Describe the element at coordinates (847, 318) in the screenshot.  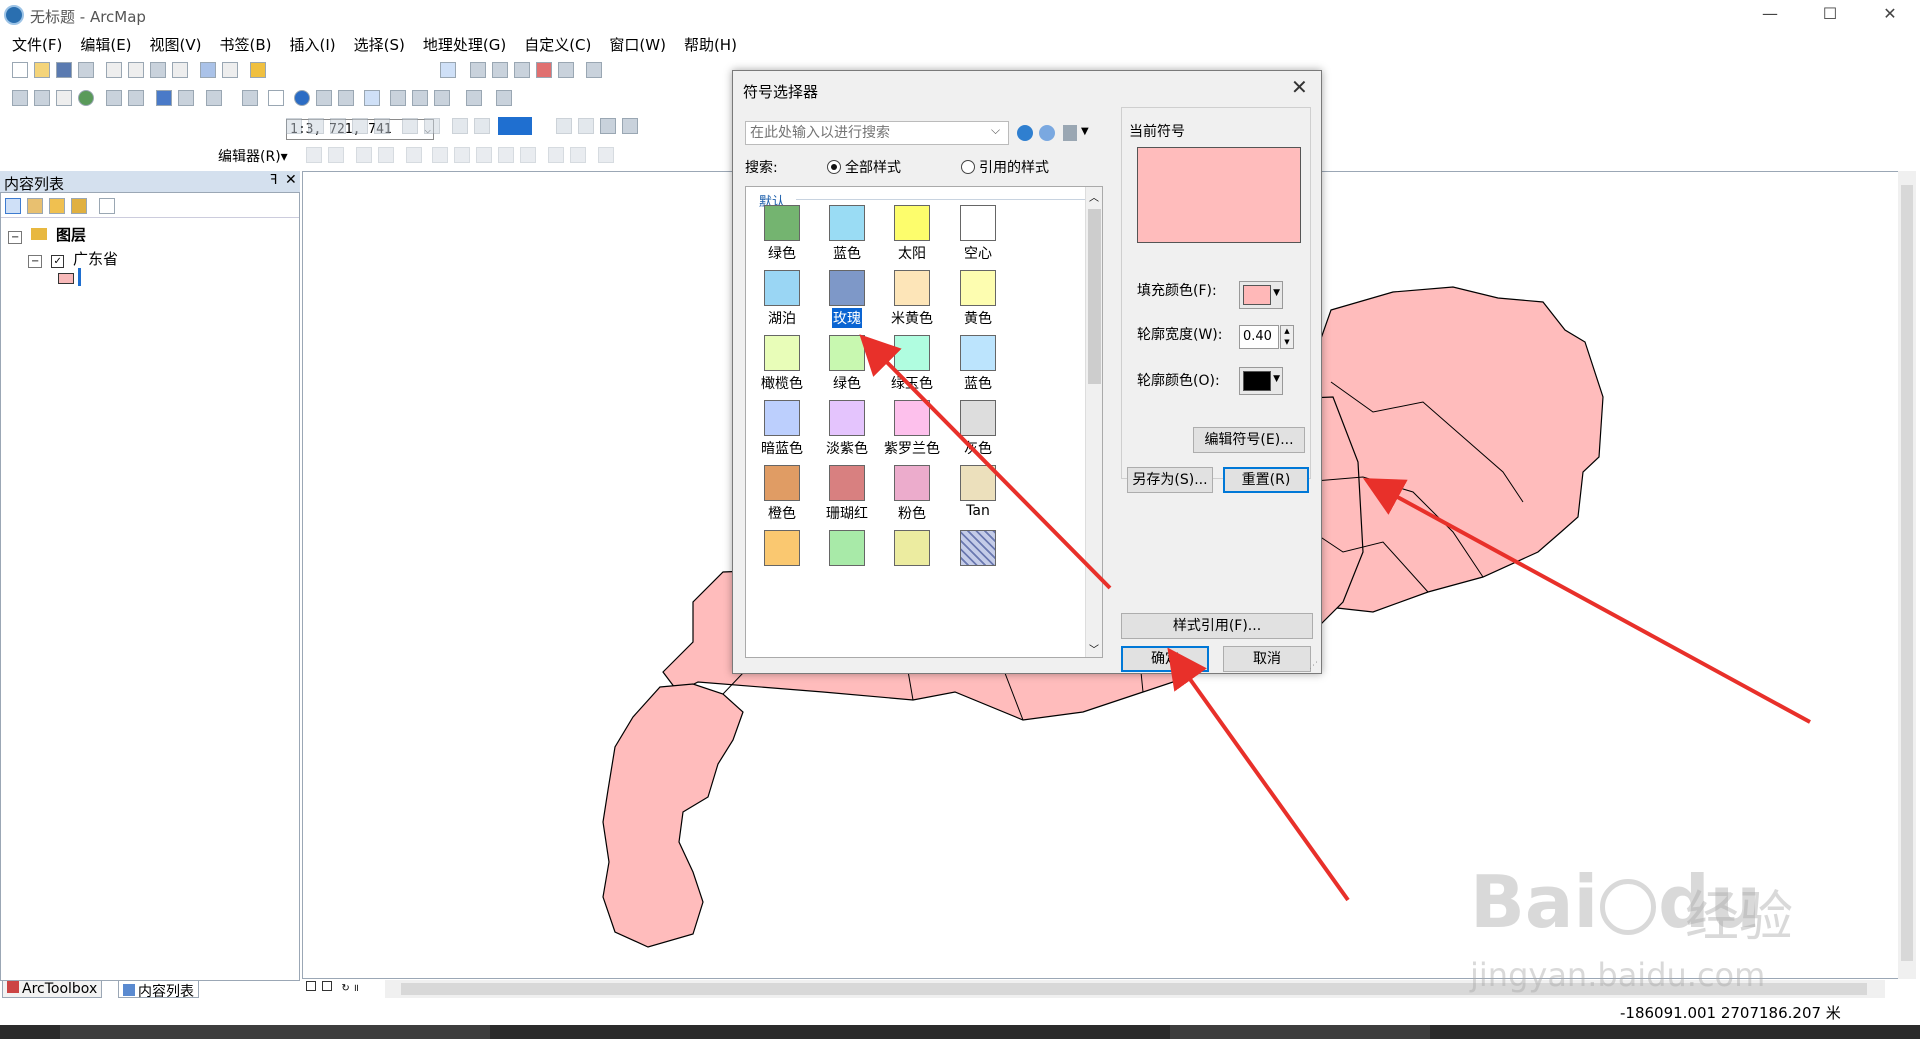
I see `symbol-swatch-label: 玫瑰` at that location.